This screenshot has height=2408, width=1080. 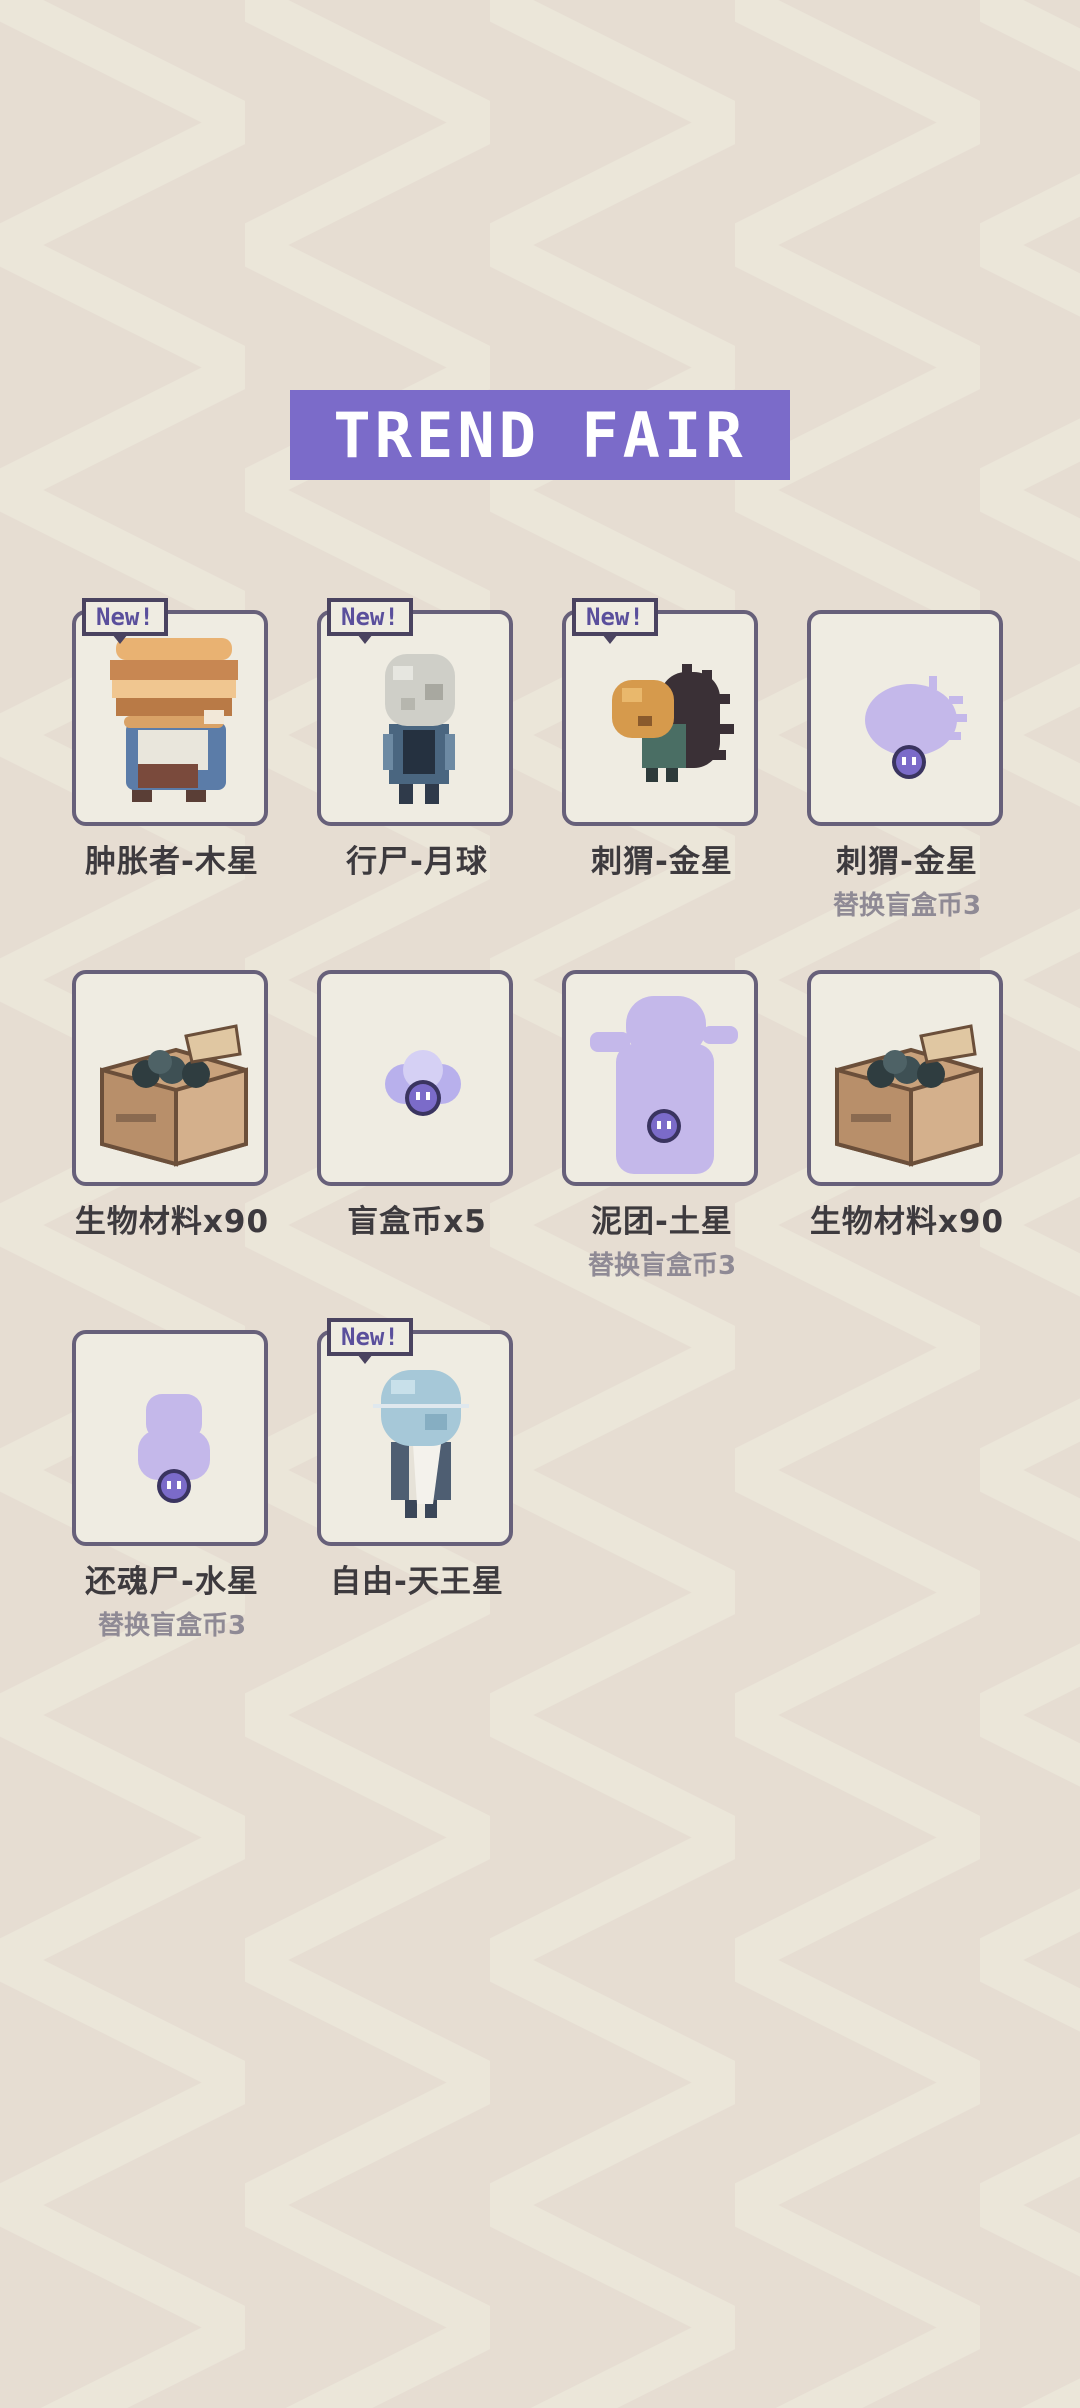 I want to click on item-cell: New! 肿胀者-木星, so click(x=172, y=739).